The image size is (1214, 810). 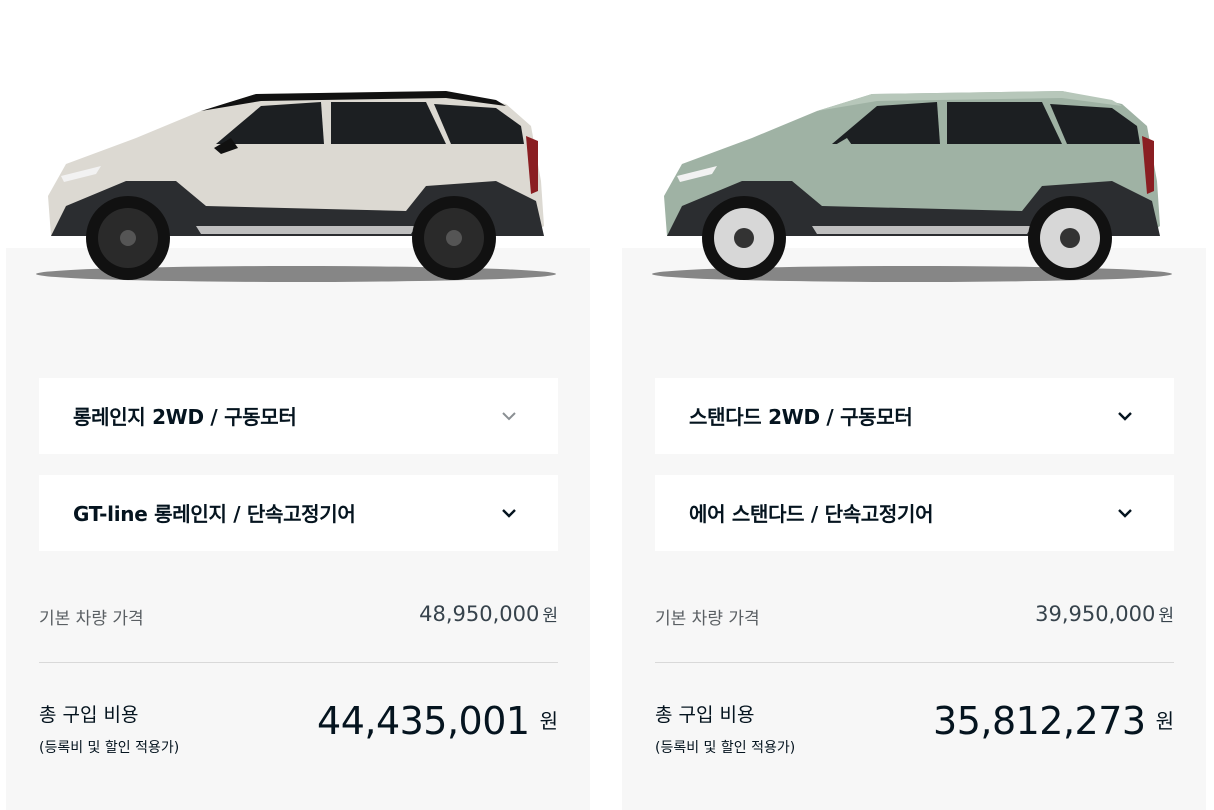 I want to click on base-price: 48,950,000 원, so click(x=488, y=613).